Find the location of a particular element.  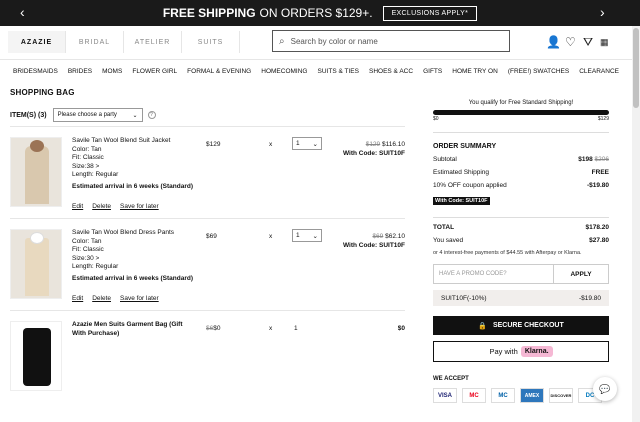

new-price: $62.10 is located at coordinates (395, 236).